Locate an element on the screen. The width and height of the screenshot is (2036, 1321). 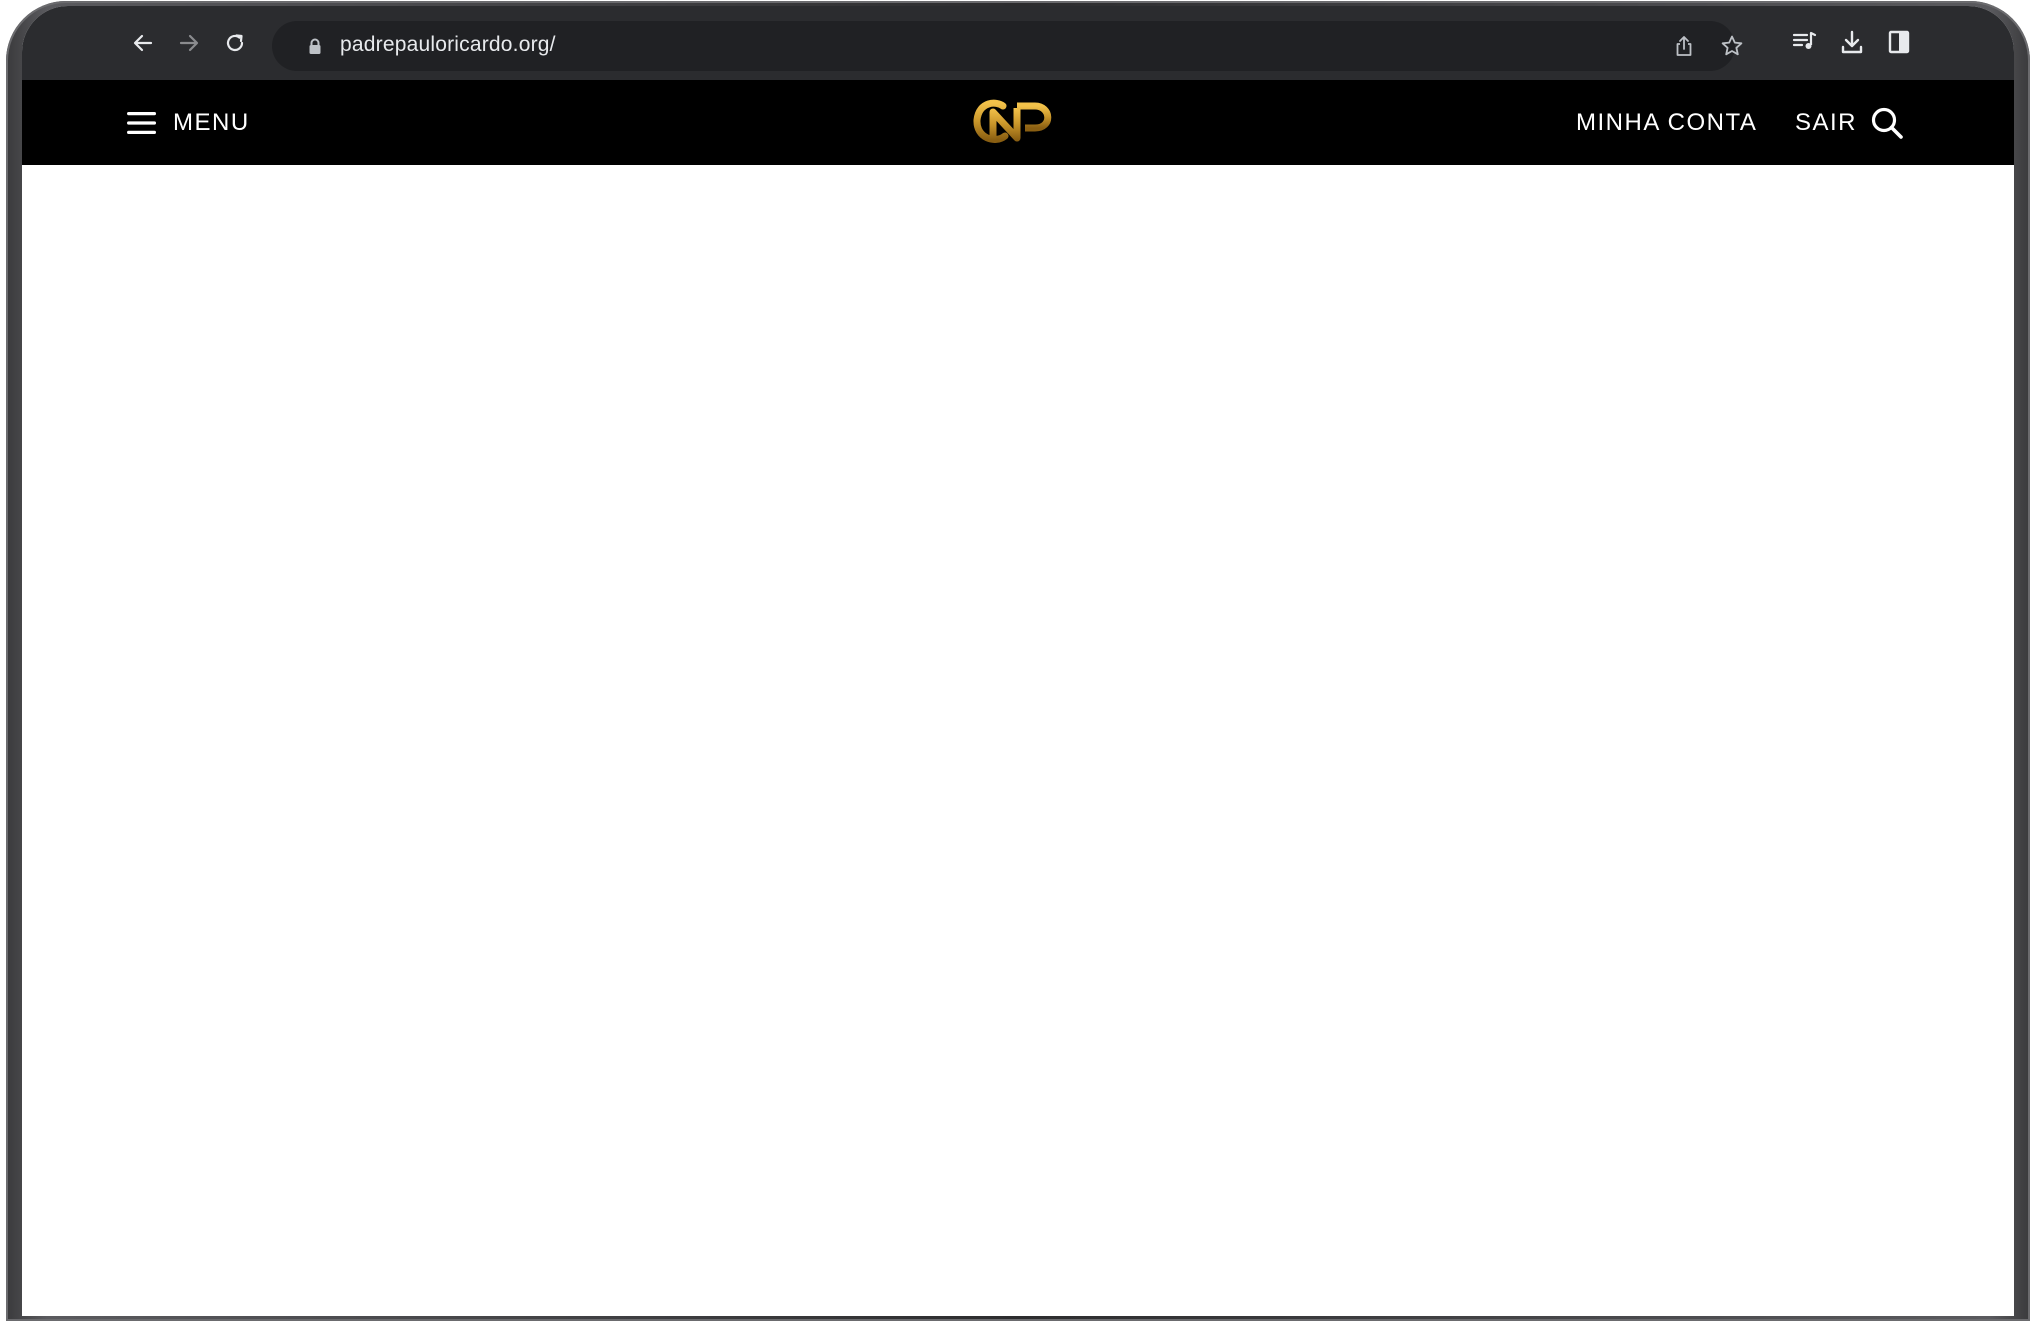
search-icon is located at coordinates (1887, 123).